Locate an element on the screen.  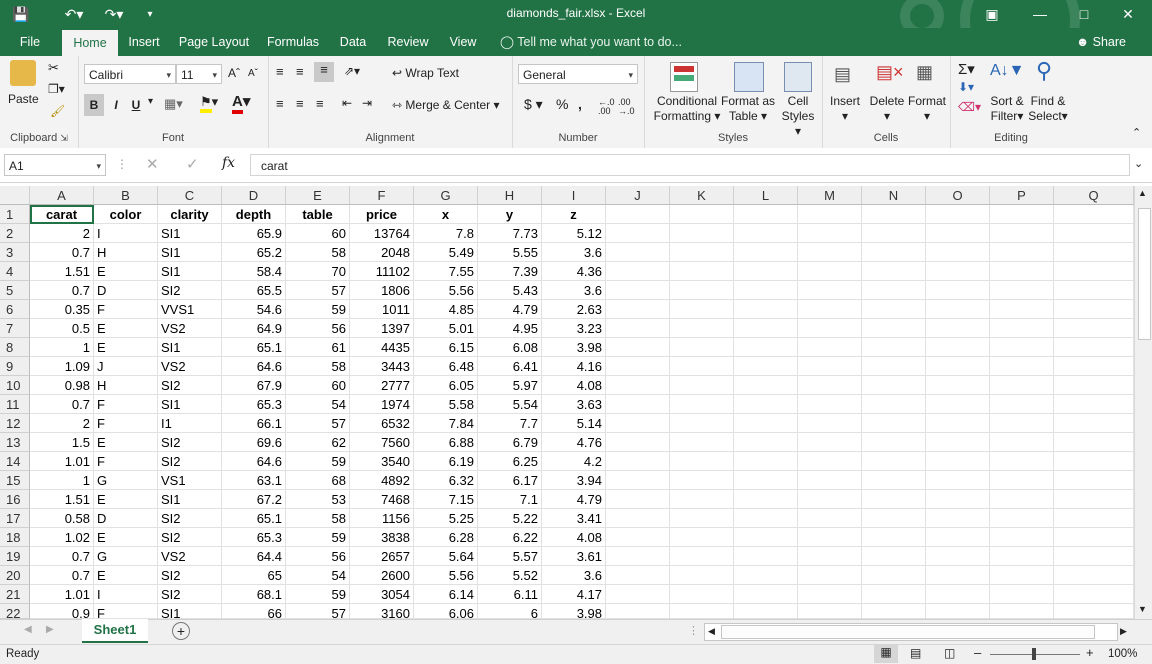
cell: 70 is located at coordinates (318, 271).